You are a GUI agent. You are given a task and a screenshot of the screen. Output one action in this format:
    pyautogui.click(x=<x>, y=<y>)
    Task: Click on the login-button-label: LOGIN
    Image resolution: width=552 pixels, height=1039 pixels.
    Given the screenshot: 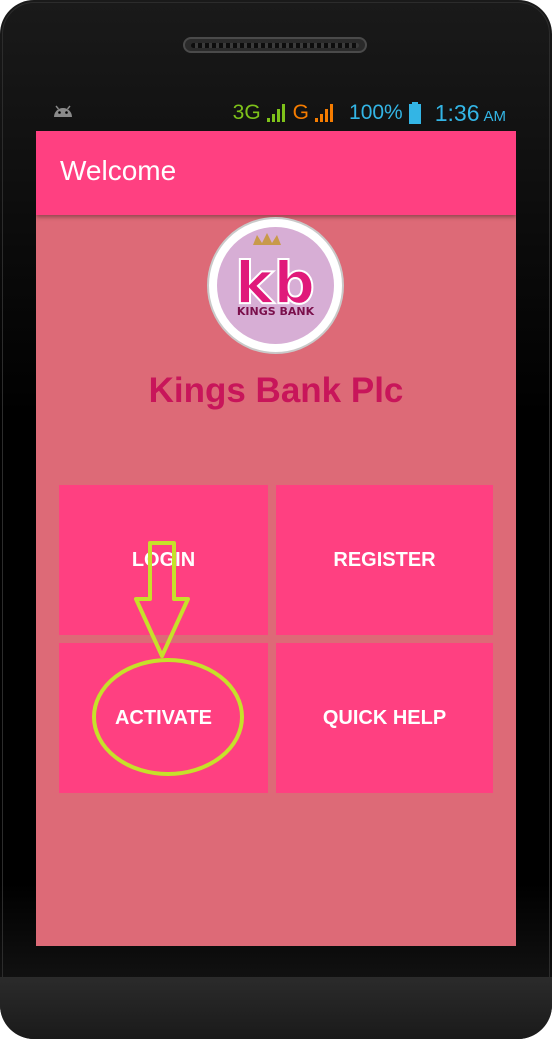 What is the action you would take?
    pyautogui.click(x=163, y=559)
    